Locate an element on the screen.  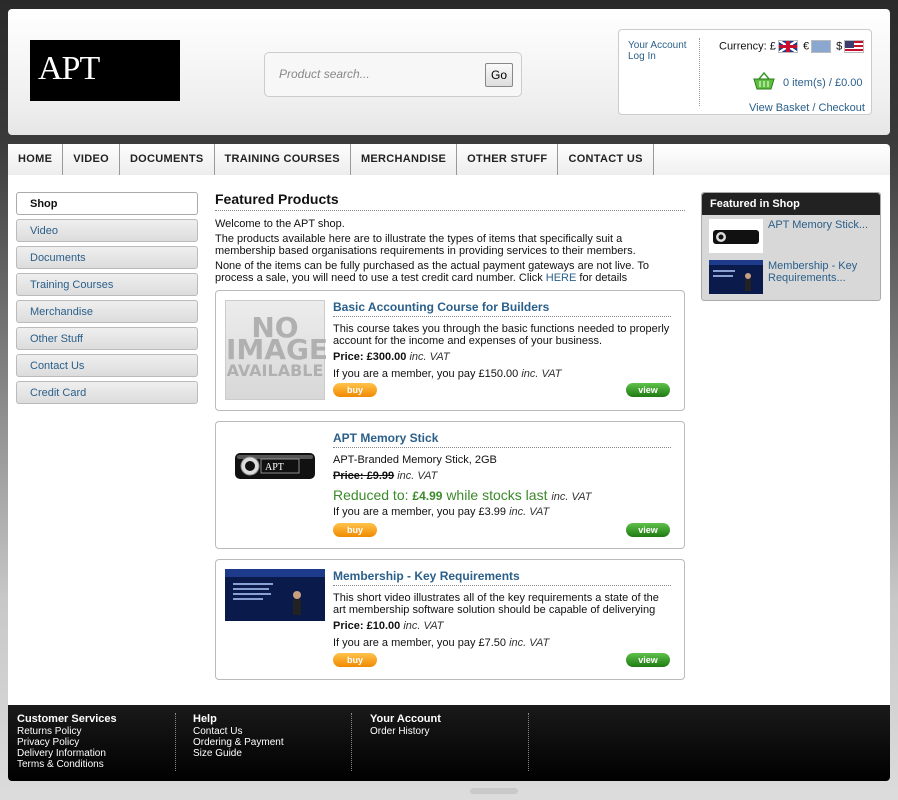
search-go-button: Go is located at coordinates (499, 75).